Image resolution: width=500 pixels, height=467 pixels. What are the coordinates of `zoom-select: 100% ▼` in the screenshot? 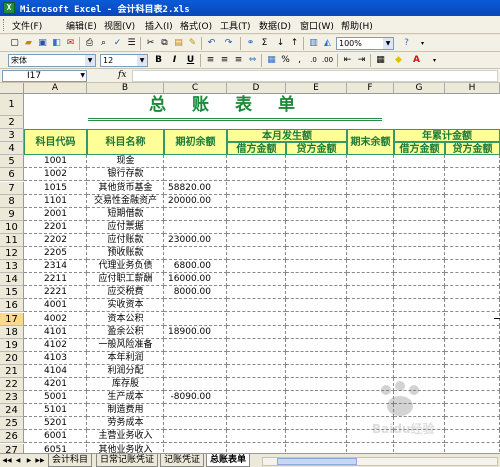 It's located at (365, 43).